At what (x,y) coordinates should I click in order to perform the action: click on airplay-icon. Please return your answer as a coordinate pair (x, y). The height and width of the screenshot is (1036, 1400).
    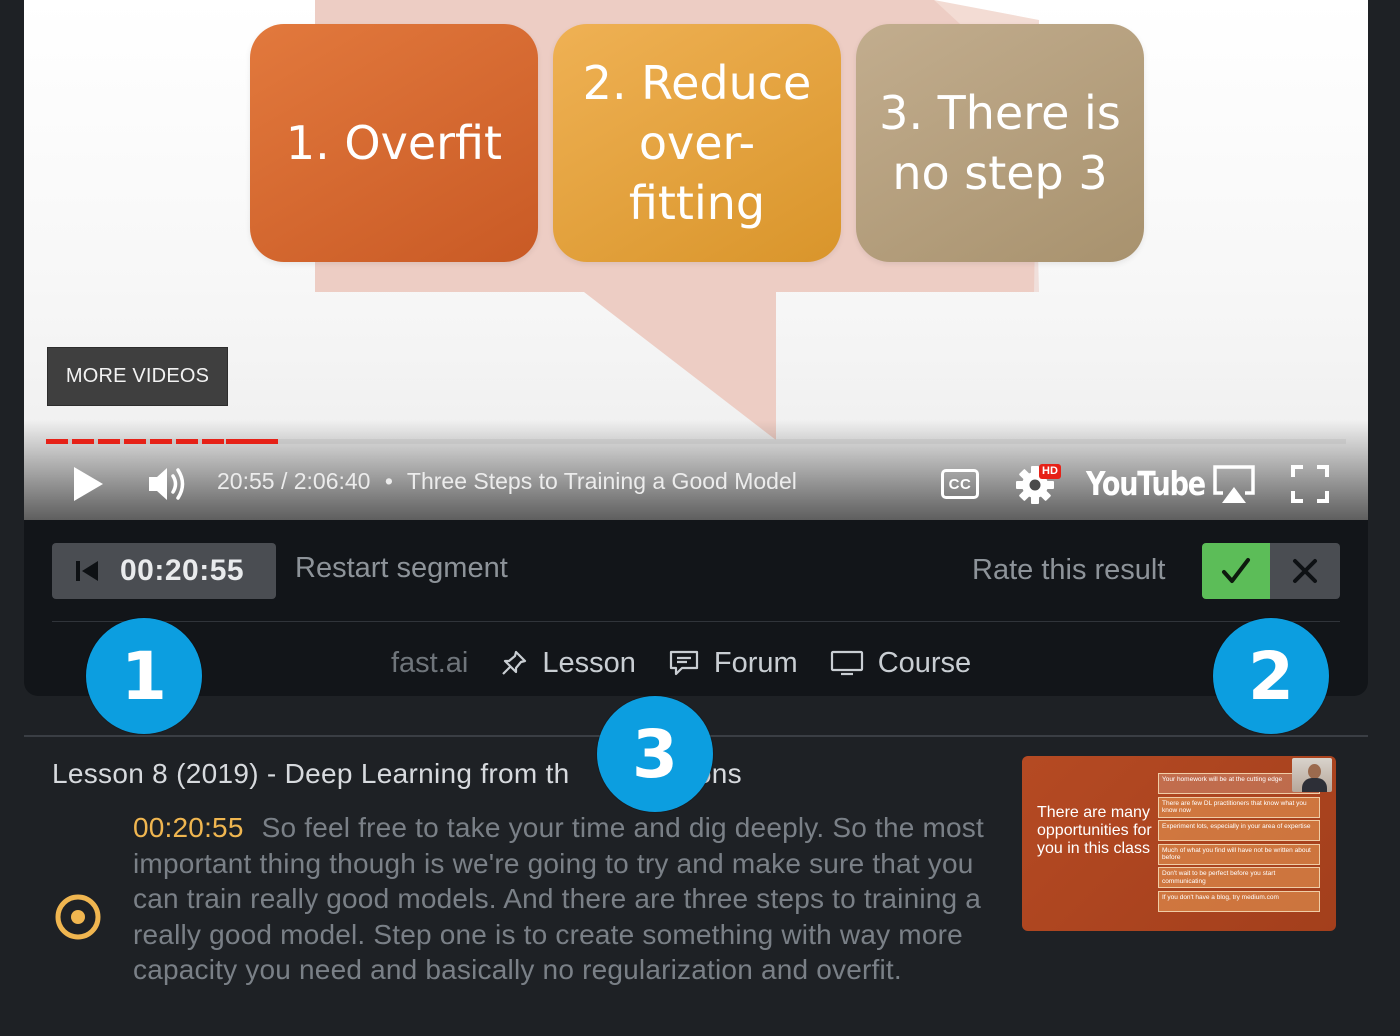
    Looking at the image, I should click on (1234, 484).